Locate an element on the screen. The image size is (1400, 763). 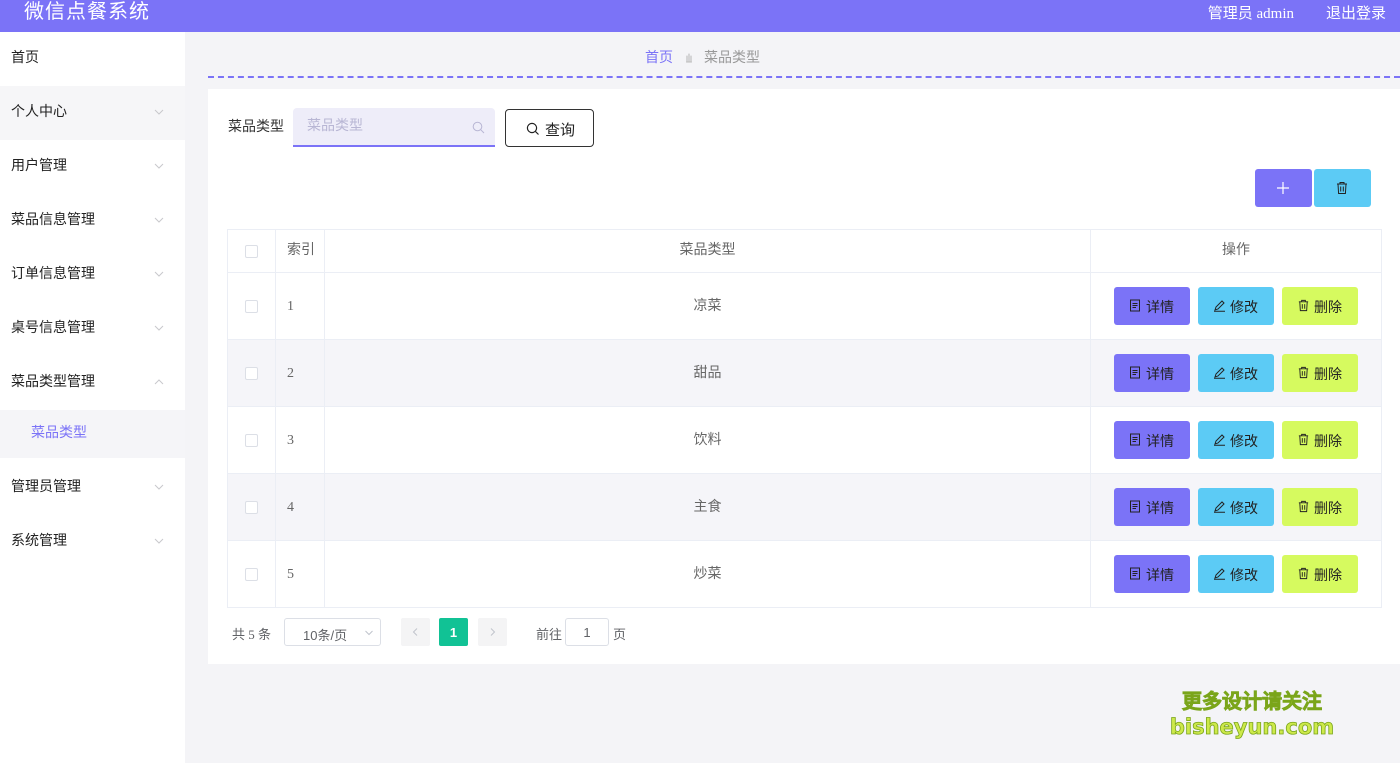
sidebar-item-home: 首页 is located at coordinates (92, 59).